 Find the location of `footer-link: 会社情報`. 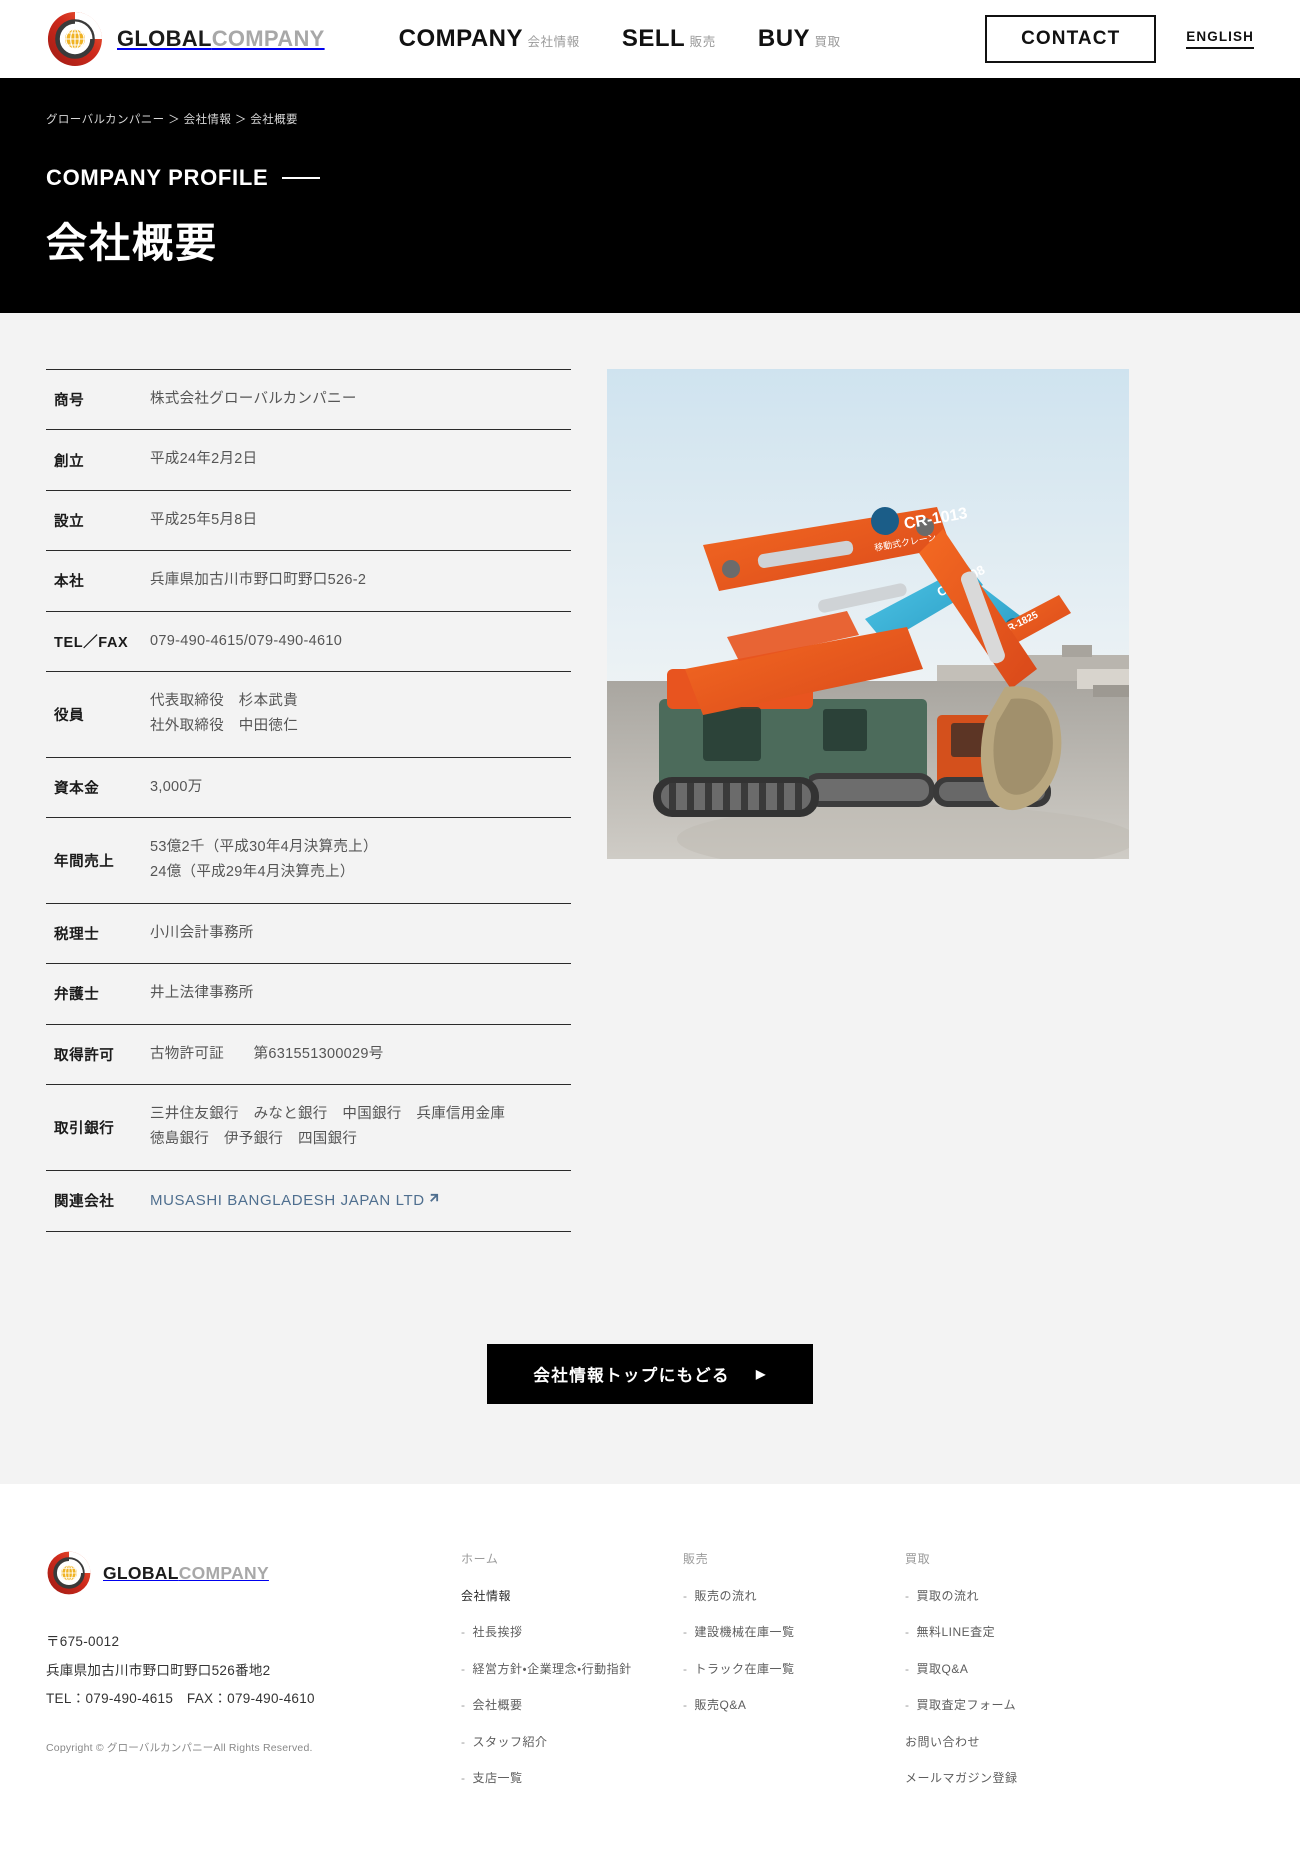

footer-link: 会社情報 is located at coordinates (572, 1596).